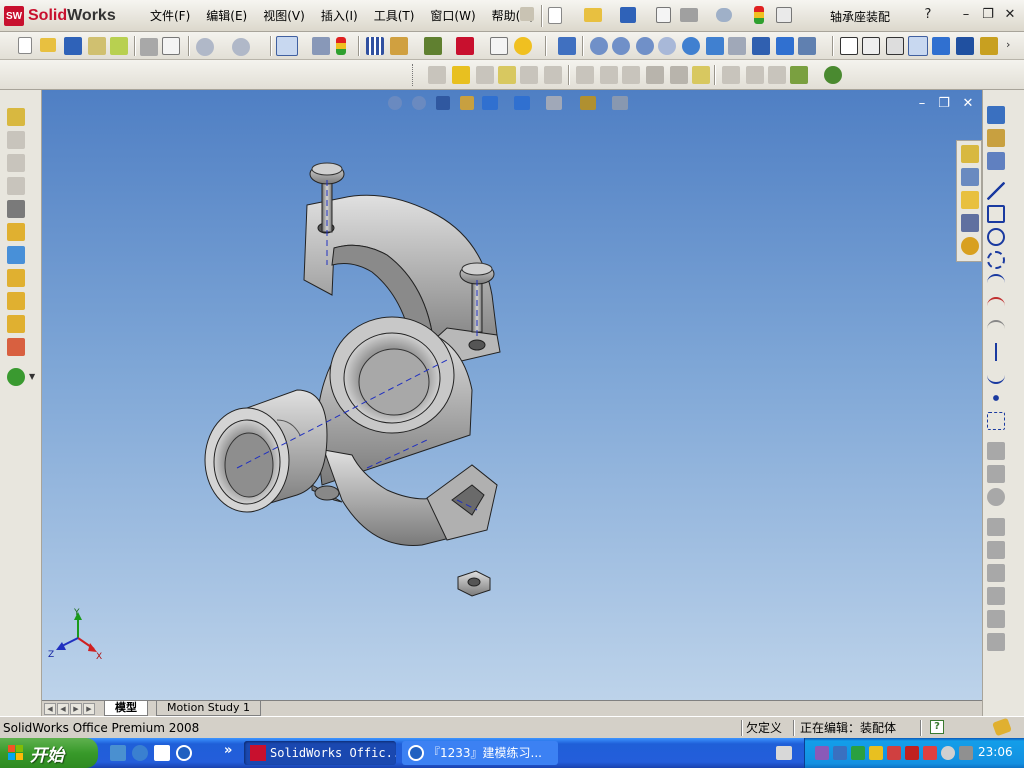 The image size is (1024, 768). What do you see at coordinates (731, 75) in the screenshot?
I see `linear-pattern-icon` at bounding box center [731, 75].